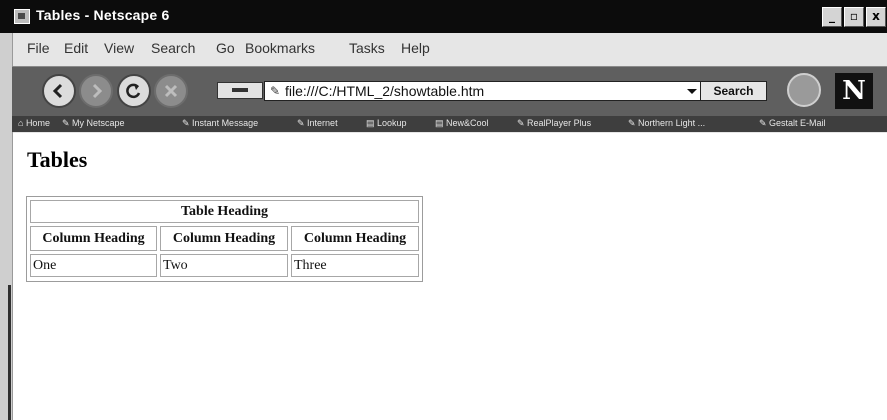 The image size is (887, 420). I want to click on page-bookmark-icon: ✎, so click(275, 91).